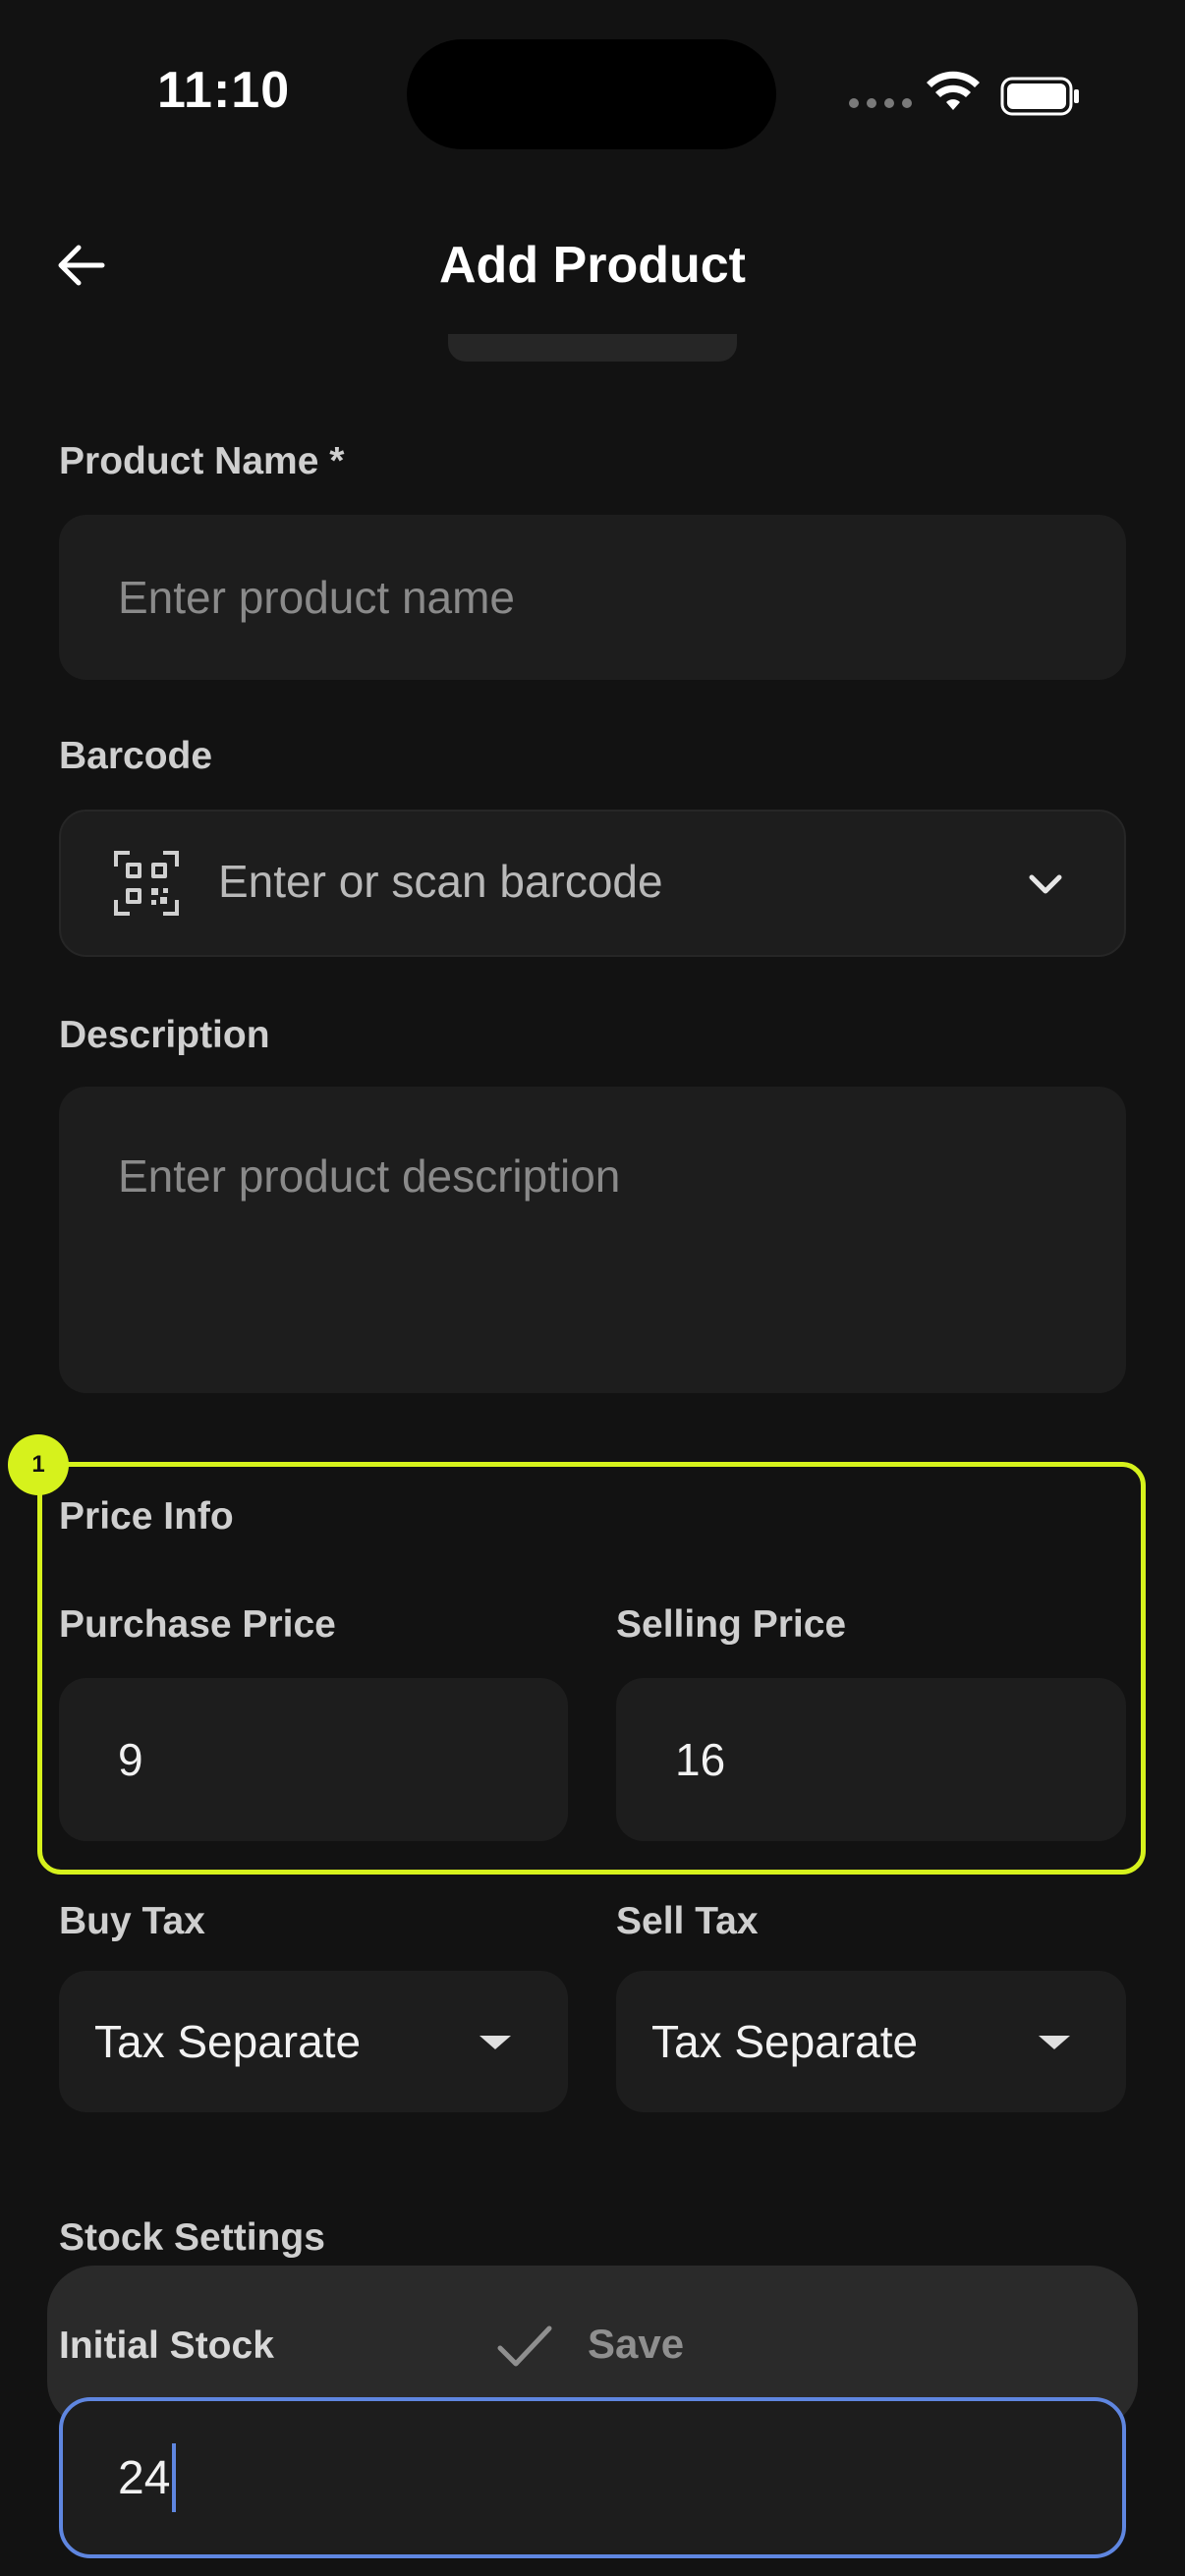 Image resolution: width=1185 pixels, height=2576 pixels. Describe the element at coordinates (145, 2477) in the screenshot. I see `initial-stock-value: 24` at that location.